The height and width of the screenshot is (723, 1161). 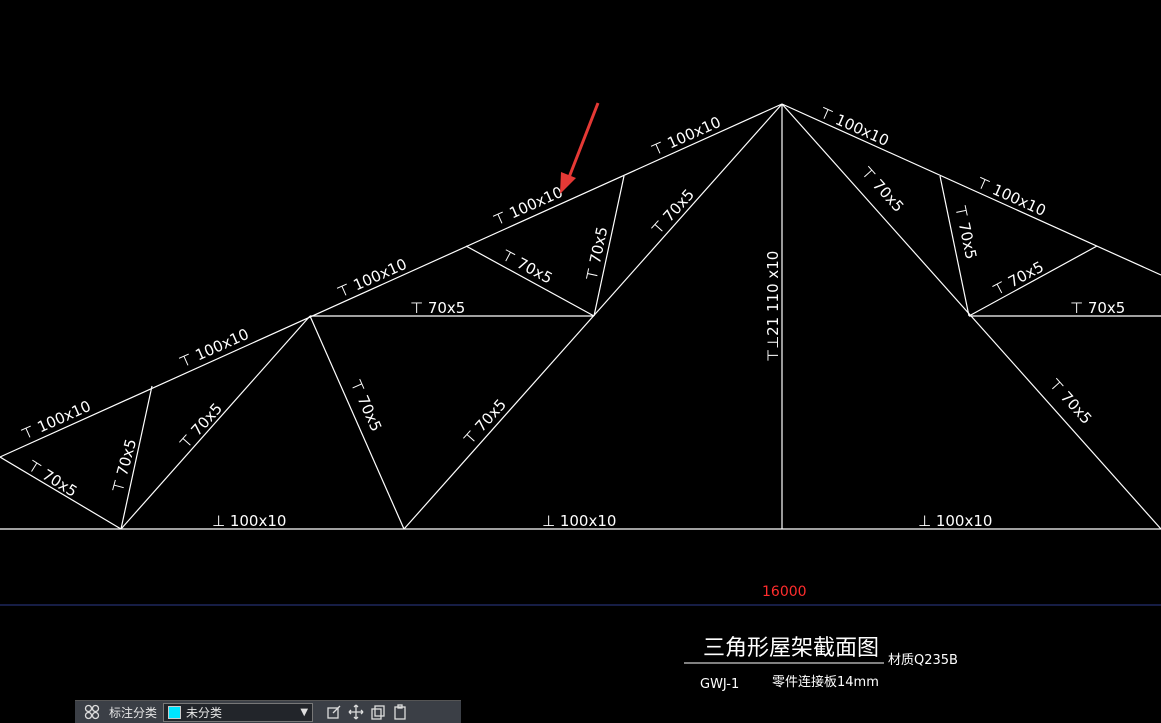 What do you see at coordinates (400, 712) in the screenshot?
I see `paste-icon` at bounding box center [400, 712].